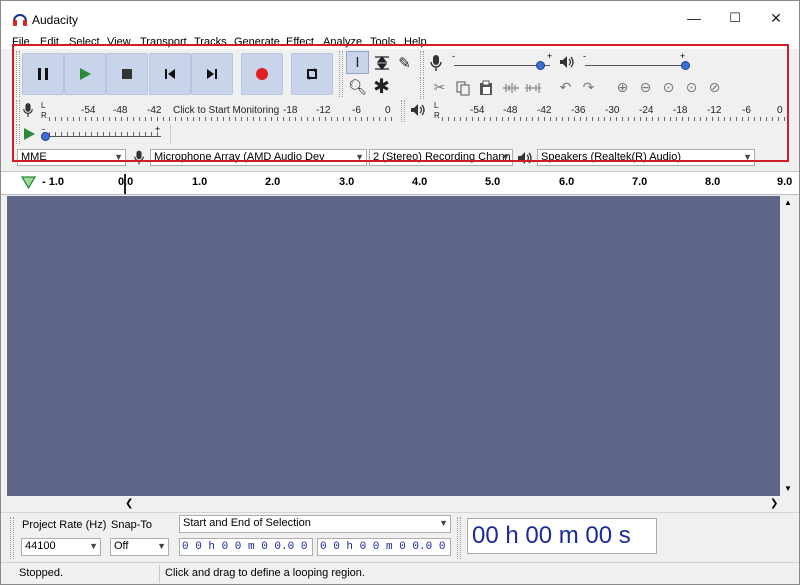 This screenshot has width=800, height=585. What do you see at coordinates (400, 18) in the screenshot?
I see `title-bar: Audacity — ☐ ✕` at bounding box center [400, 18].